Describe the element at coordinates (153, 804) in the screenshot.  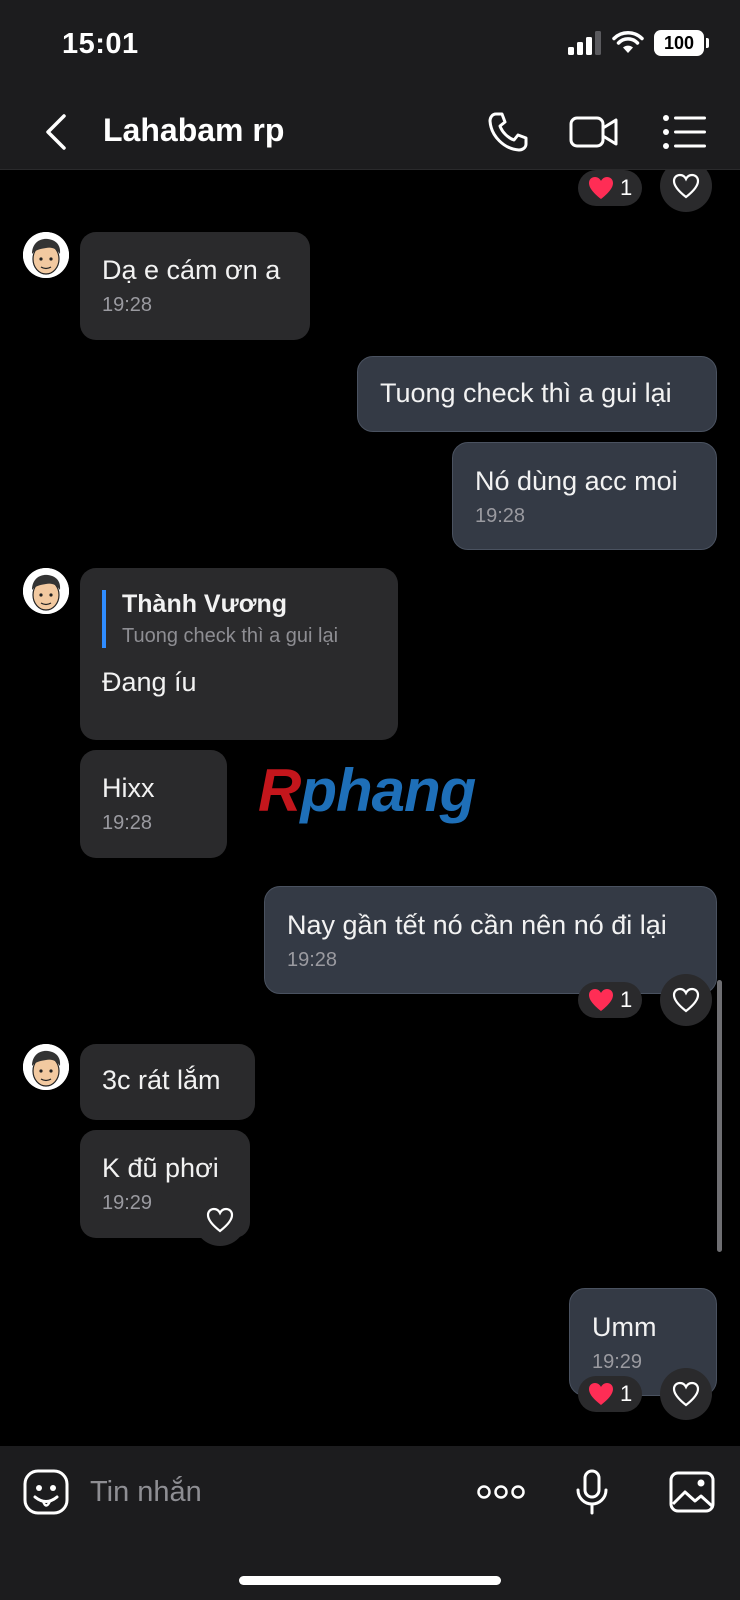
I see `message-bubble-incoming: Hixx 19:28` at that location.